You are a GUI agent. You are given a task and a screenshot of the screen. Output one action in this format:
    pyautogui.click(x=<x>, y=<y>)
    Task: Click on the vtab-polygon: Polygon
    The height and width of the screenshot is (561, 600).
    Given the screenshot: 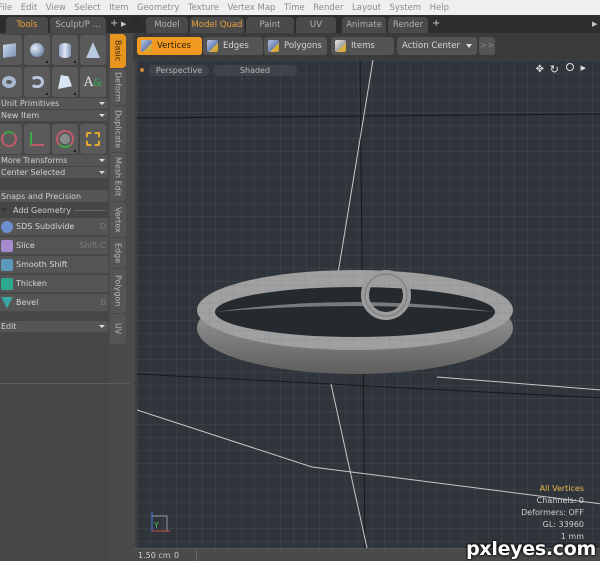 What is the action you would take?
    pyautogui.click(x=118, y=291)
    